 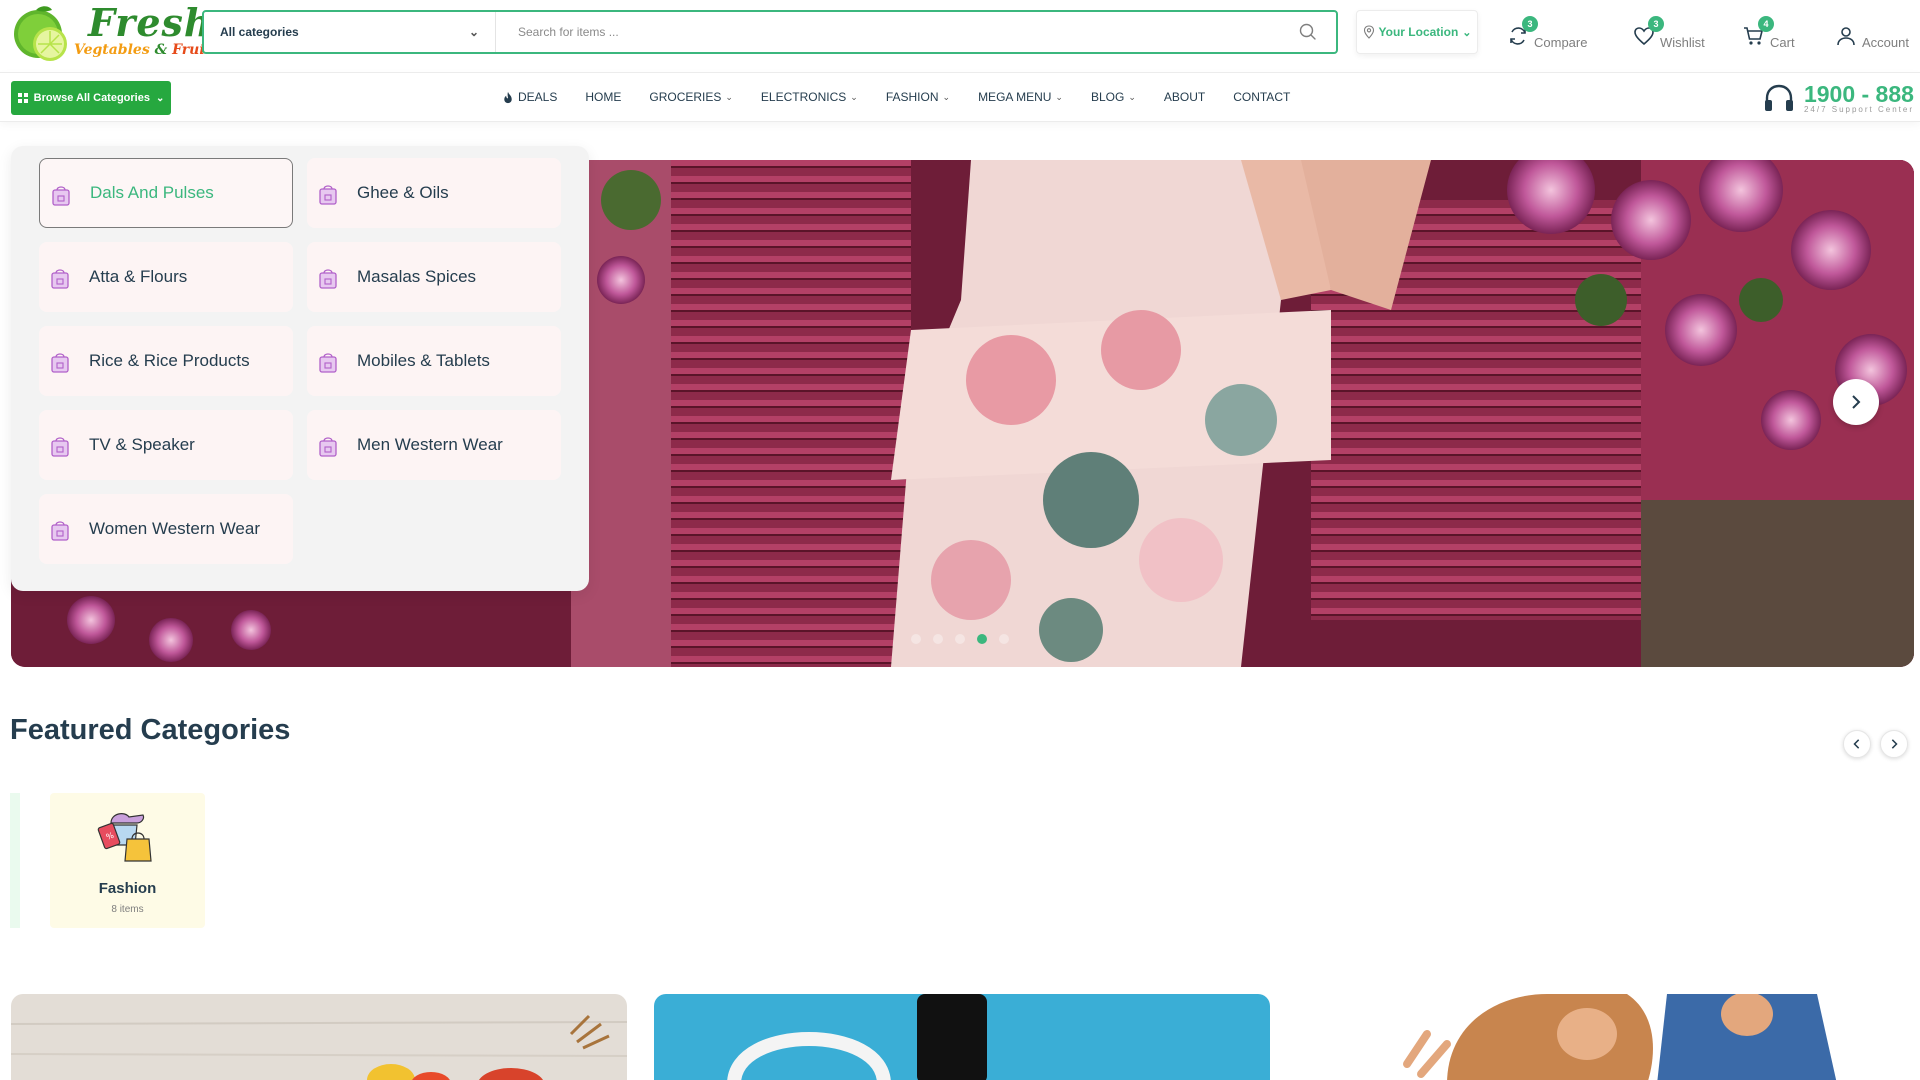 I want to click on featured-next-button, so click(x=1894, y=744).